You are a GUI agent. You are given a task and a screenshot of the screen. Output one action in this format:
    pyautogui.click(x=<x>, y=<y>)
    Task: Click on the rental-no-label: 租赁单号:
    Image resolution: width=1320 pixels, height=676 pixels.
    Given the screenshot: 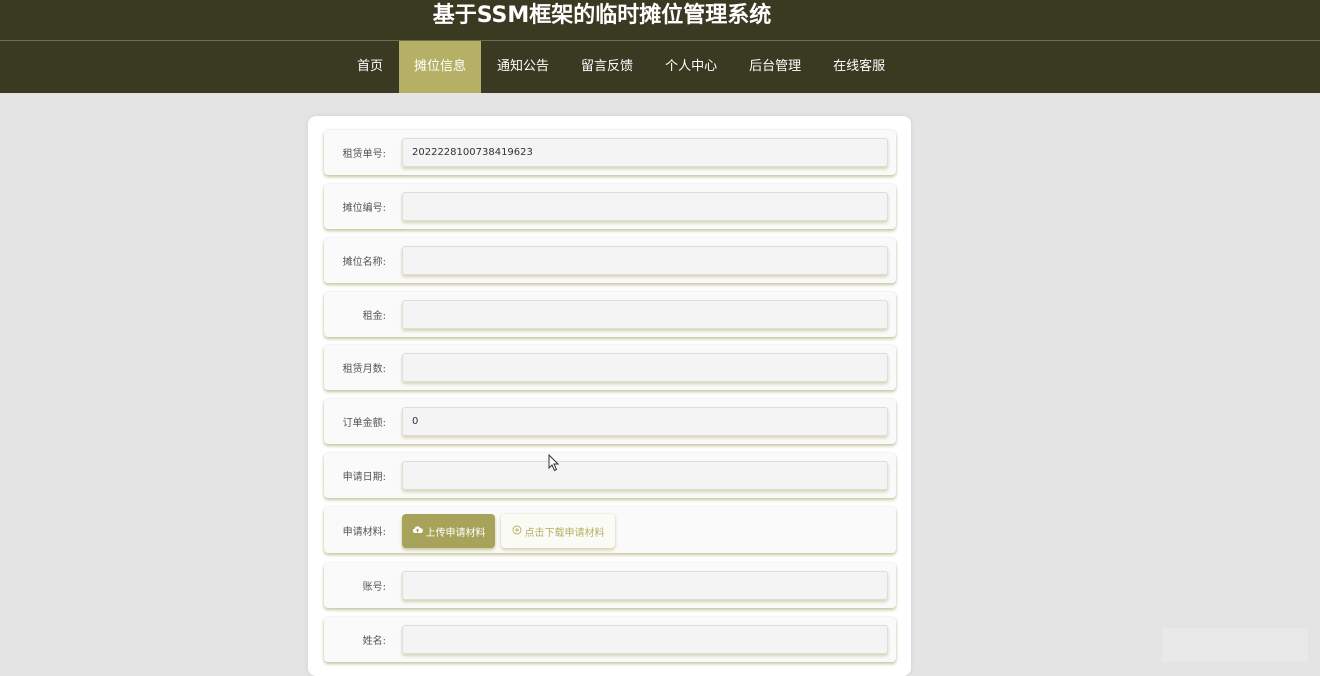 What is the action you would take?
    pyautogui.click(x=364, y=154)
    